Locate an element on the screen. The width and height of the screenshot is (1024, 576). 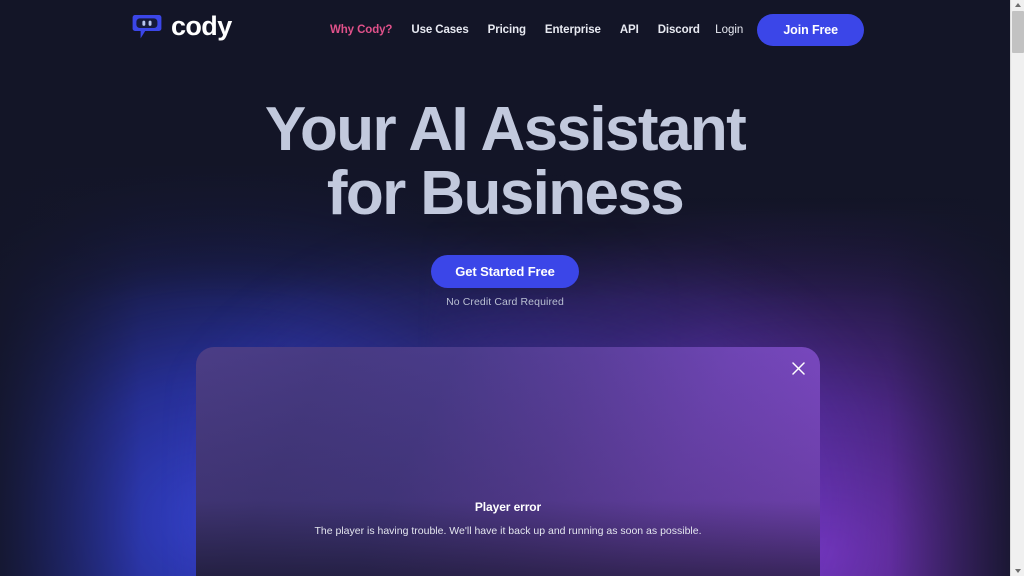
nav-link-pricing: Pricing is located at coordinates (507, 30).